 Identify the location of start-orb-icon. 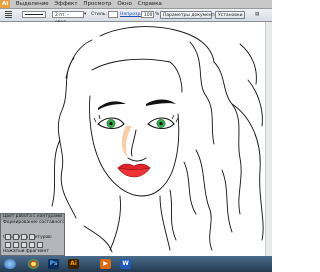
(10, 264).